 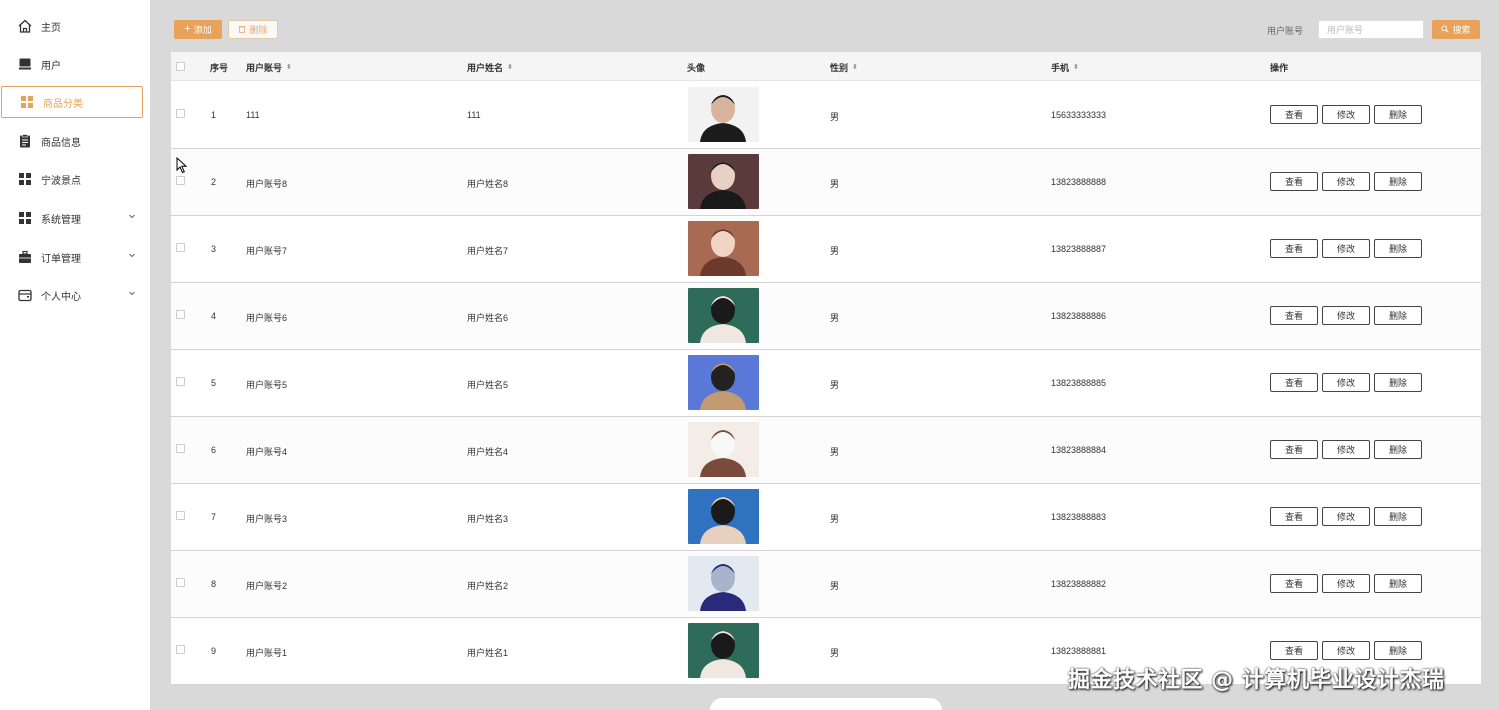 I want to click on user-icon, so click(x=25, y=64).